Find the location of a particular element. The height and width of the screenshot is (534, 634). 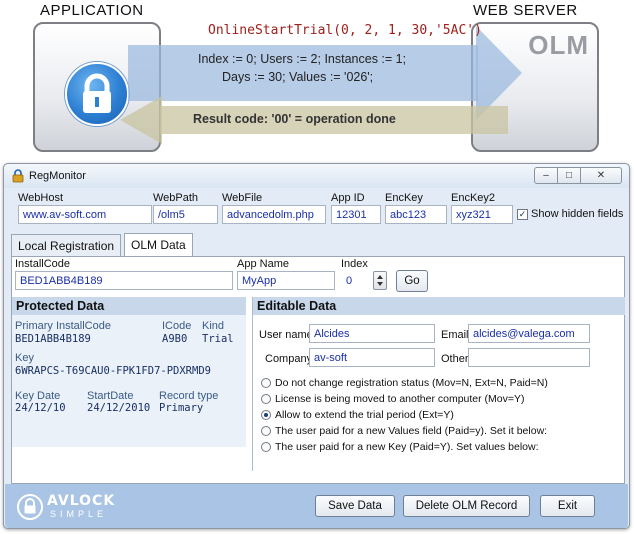

stepper-arrows-icon is located at coordinates (380, 280).